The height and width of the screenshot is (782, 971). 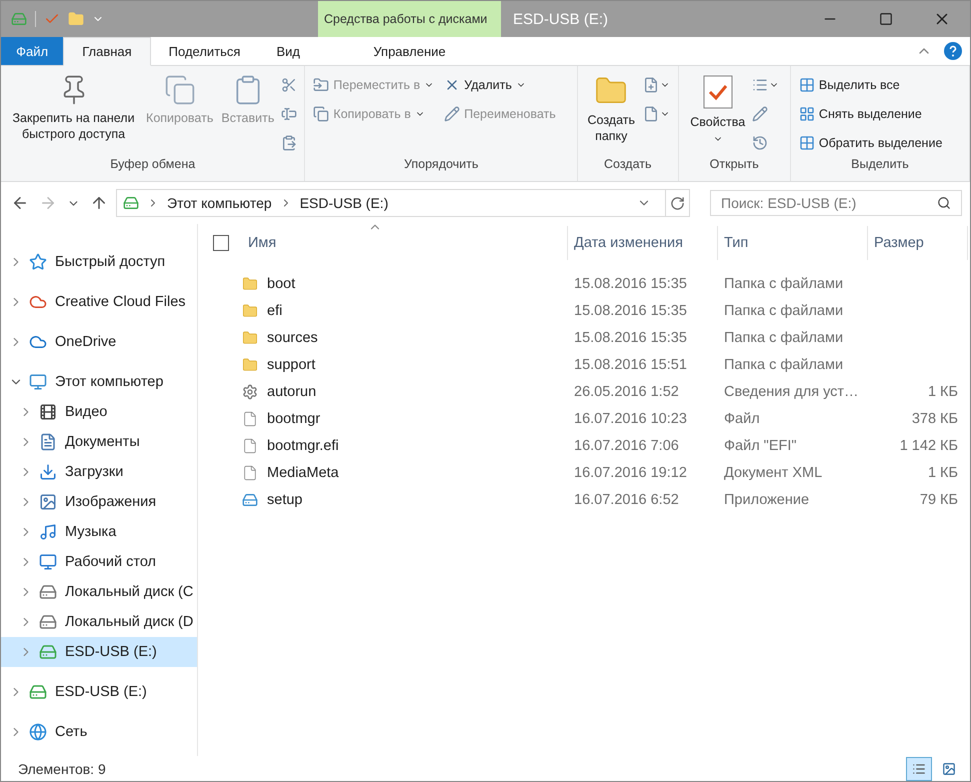 What do you see at coordinates (928, 446) in the screenshot?
I see `size-cell-text: 1 142 КБ` at bounding box center [928, 446].